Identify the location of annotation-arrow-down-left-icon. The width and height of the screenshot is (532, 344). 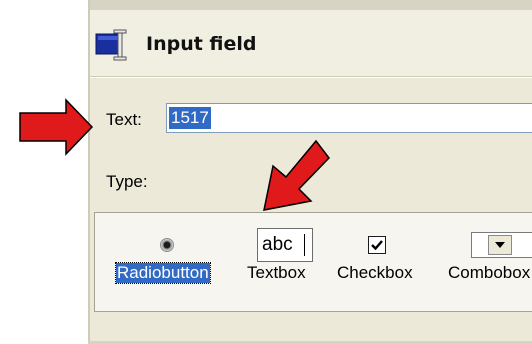
(296, 175).